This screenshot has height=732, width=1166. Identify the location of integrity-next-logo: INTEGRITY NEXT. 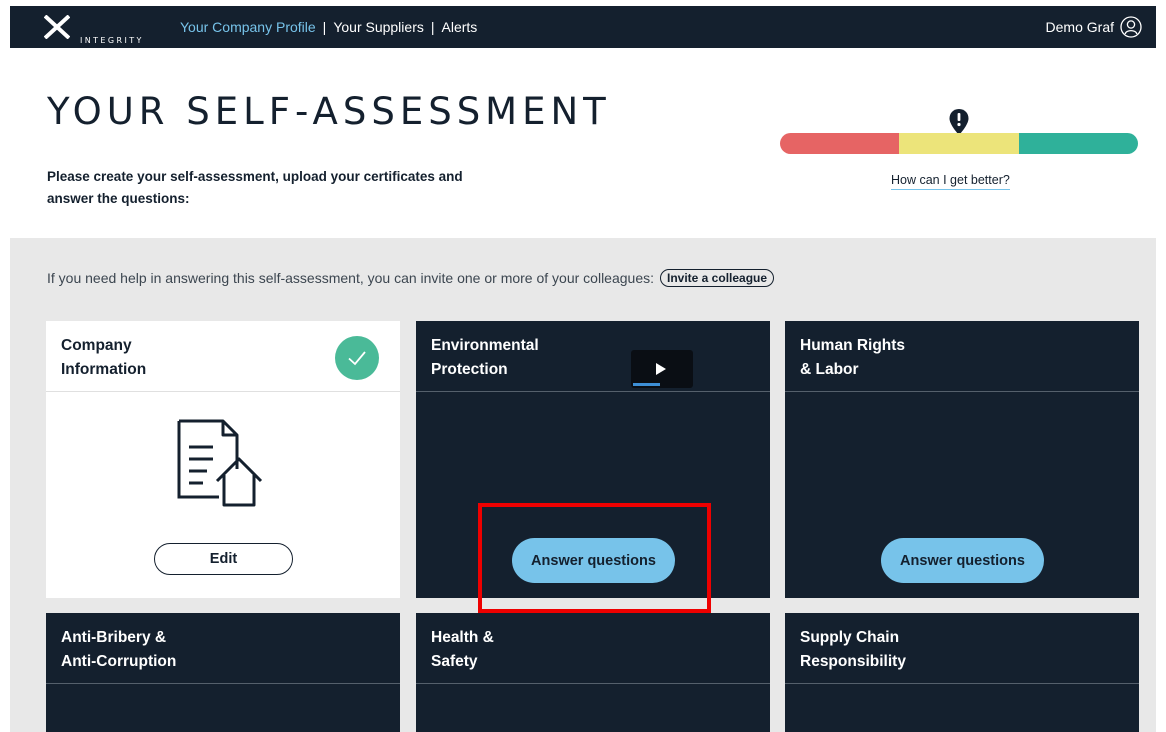
(109, 43).